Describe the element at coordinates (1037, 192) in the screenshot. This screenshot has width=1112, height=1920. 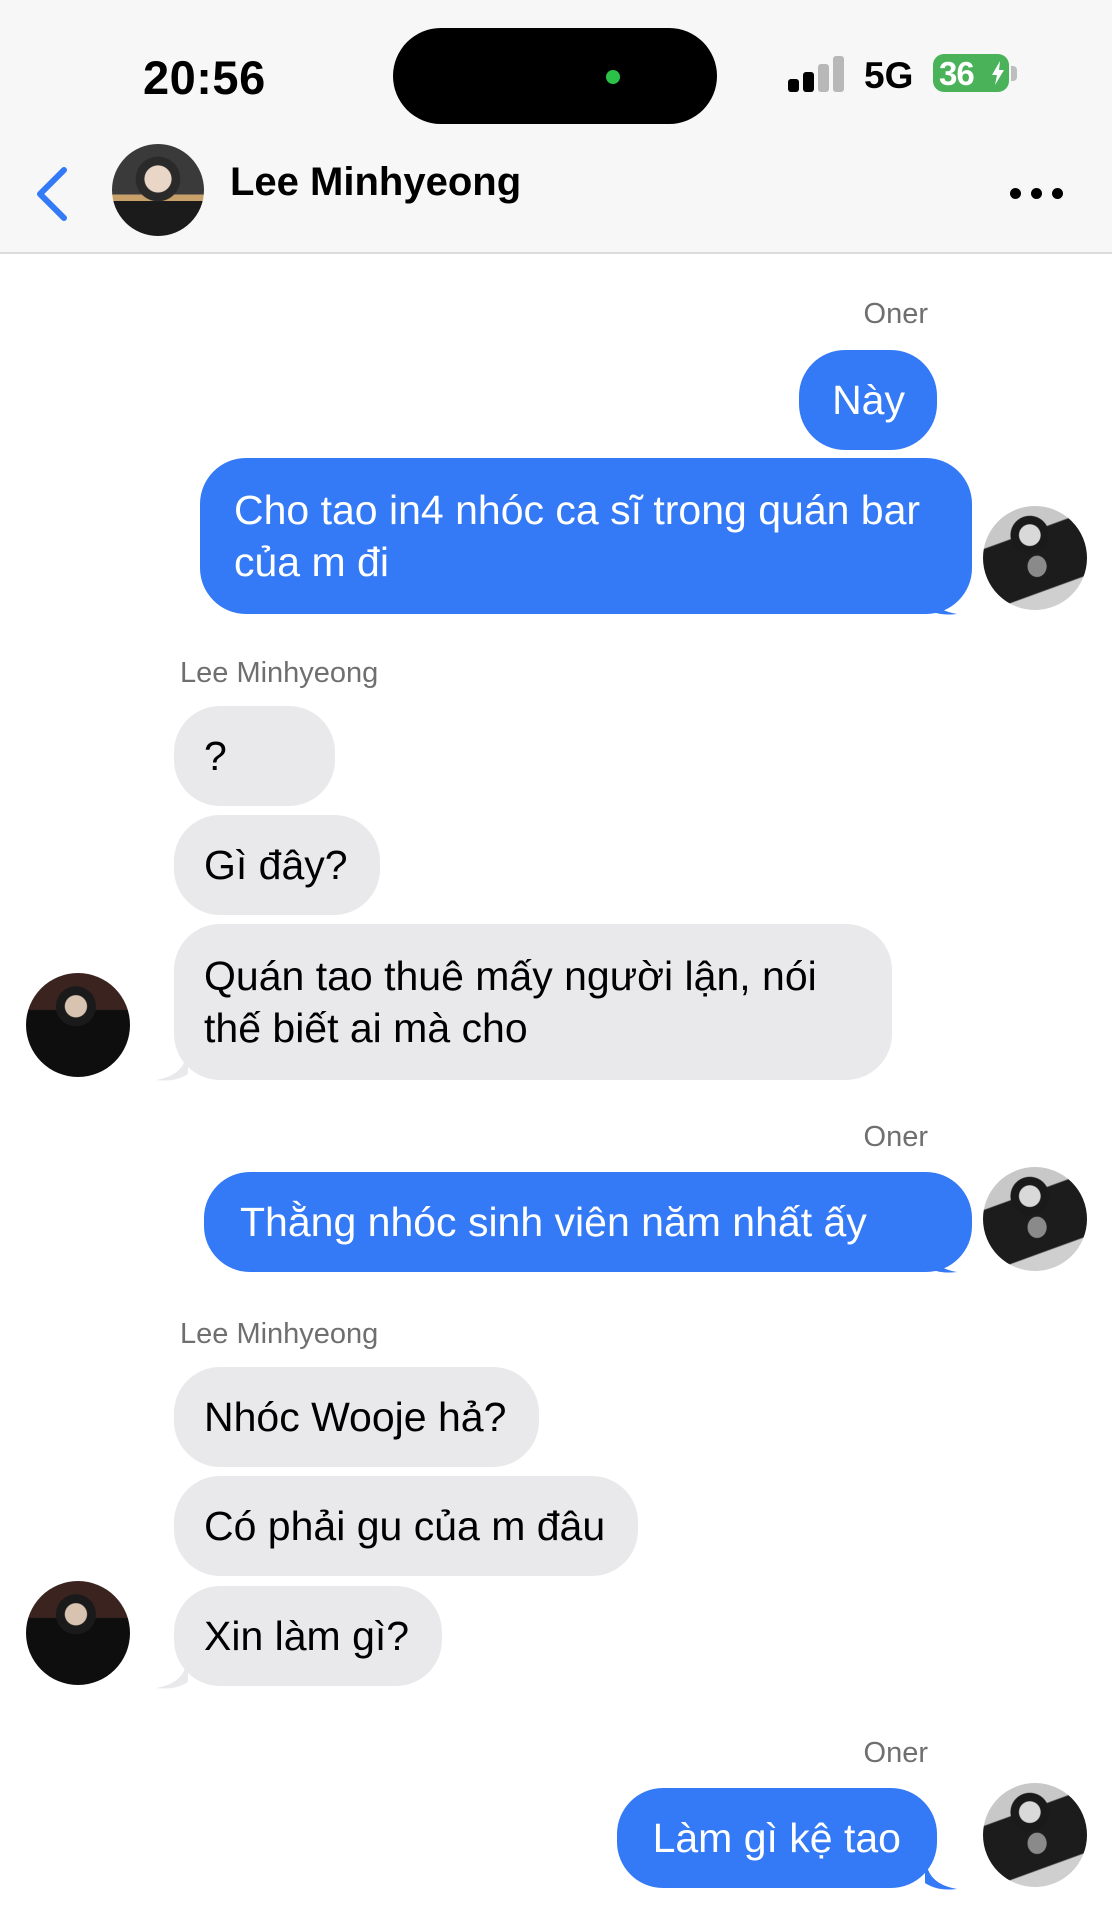
I see `more-options-button` at that location.